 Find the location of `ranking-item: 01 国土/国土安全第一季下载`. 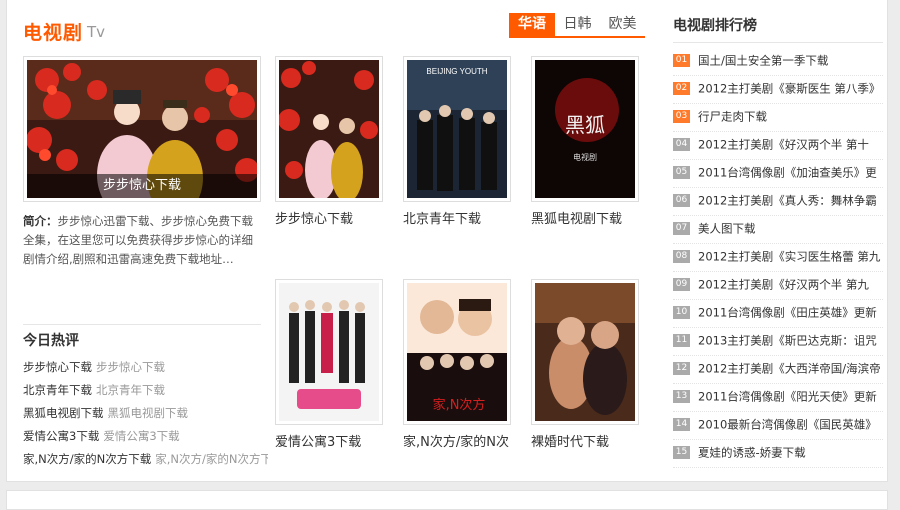

ranking-item: 01 国土/国土安全第一季下载 is located at coordinates (778, 62).